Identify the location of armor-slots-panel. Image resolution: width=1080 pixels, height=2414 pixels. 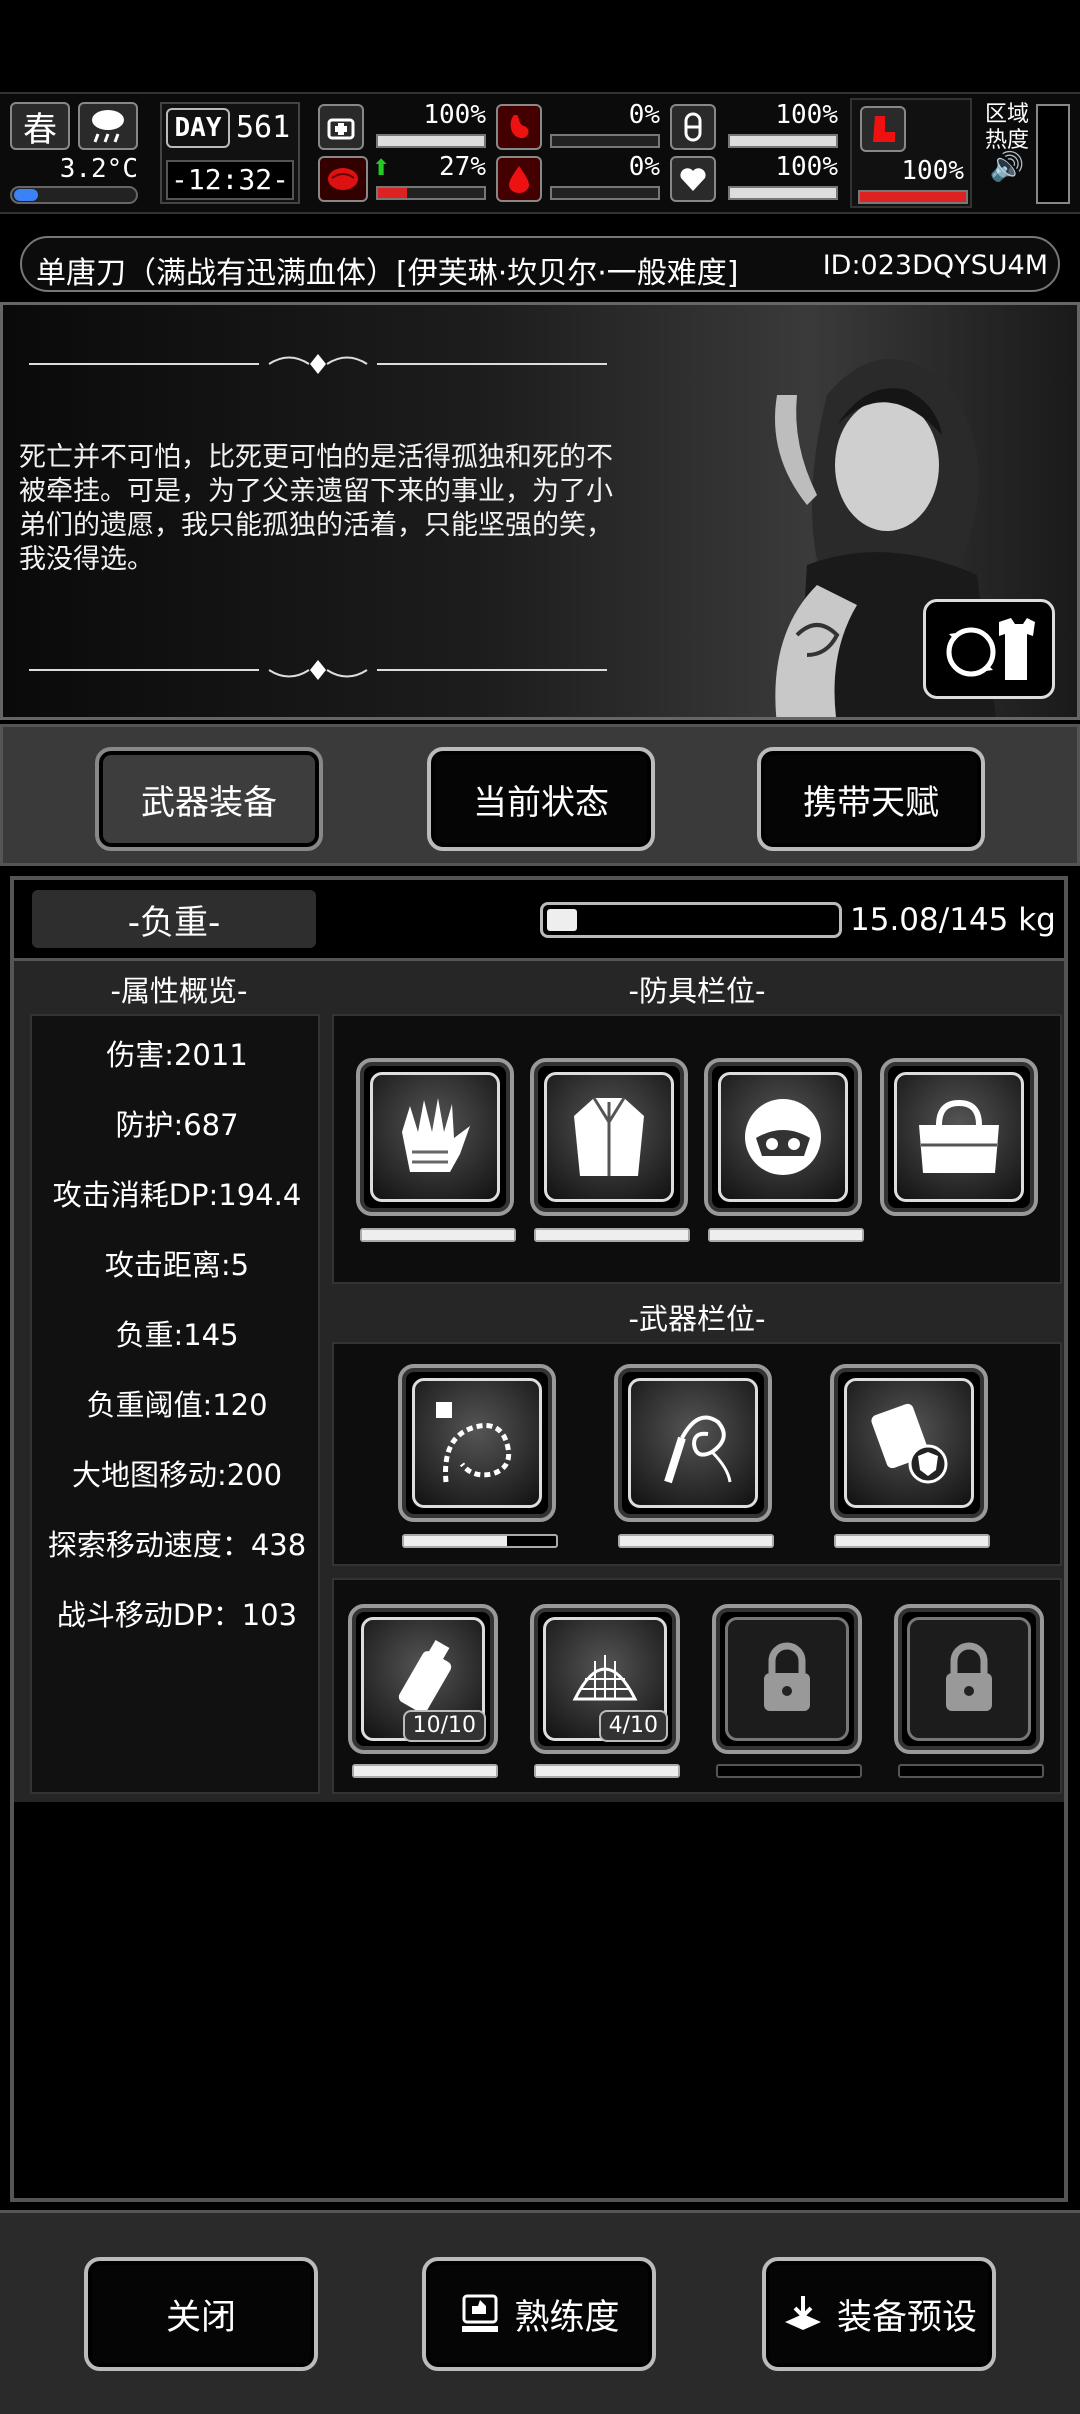
(697, 1149).